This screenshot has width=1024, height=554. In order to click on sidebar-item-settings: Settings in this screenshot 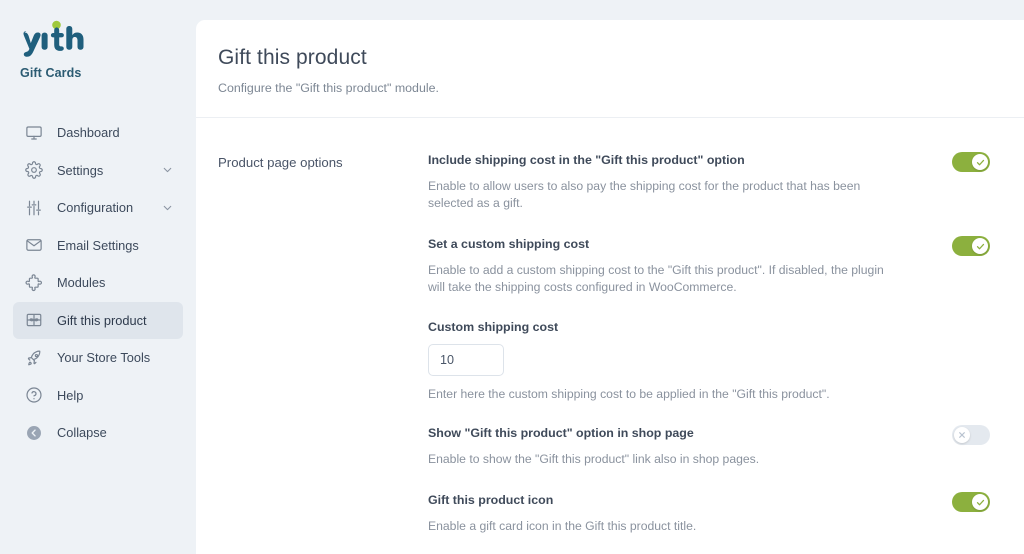, I will do `click(98, 170)`.